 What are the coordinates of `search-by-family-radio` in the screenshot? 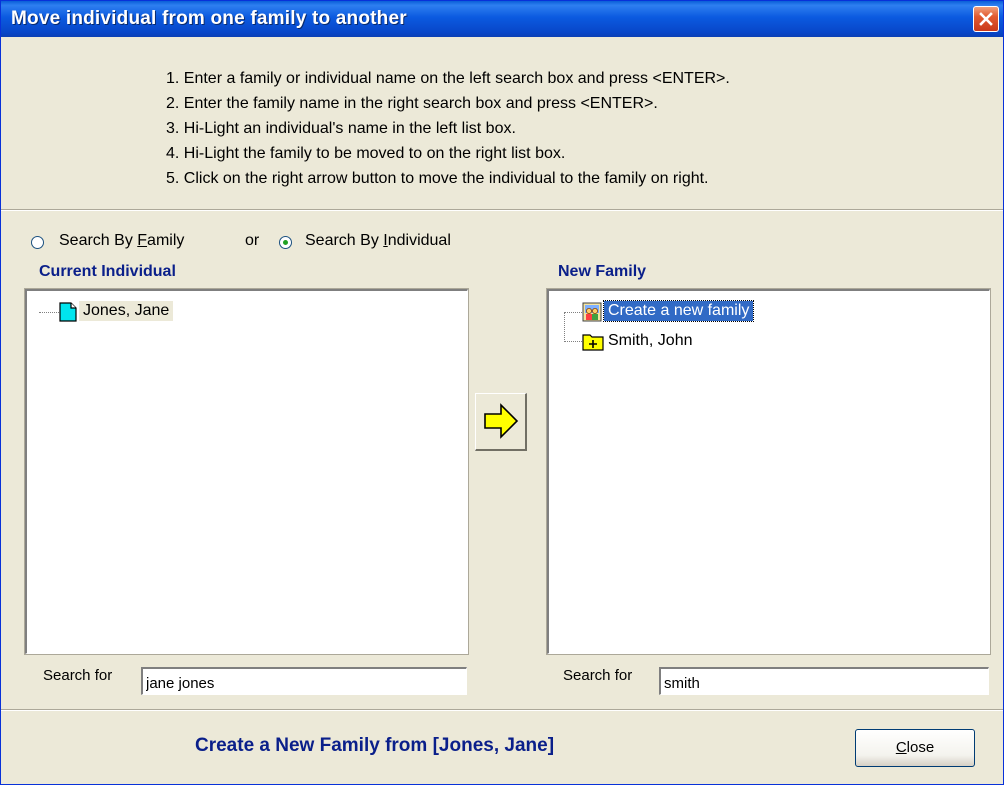 It's located at (37, 242).